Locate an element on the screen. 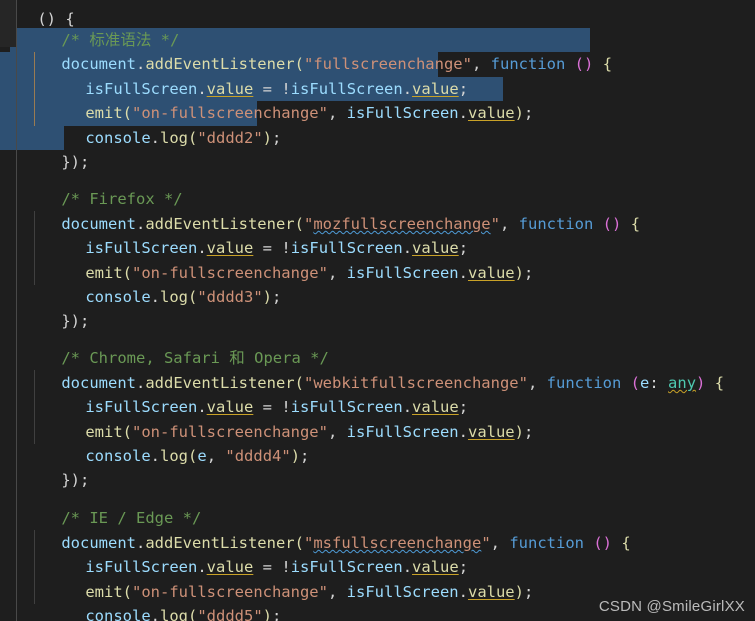 Image resolution: width=755 pixels, height=621 pixels. editor-gutter is located at coordinates (8, 23).